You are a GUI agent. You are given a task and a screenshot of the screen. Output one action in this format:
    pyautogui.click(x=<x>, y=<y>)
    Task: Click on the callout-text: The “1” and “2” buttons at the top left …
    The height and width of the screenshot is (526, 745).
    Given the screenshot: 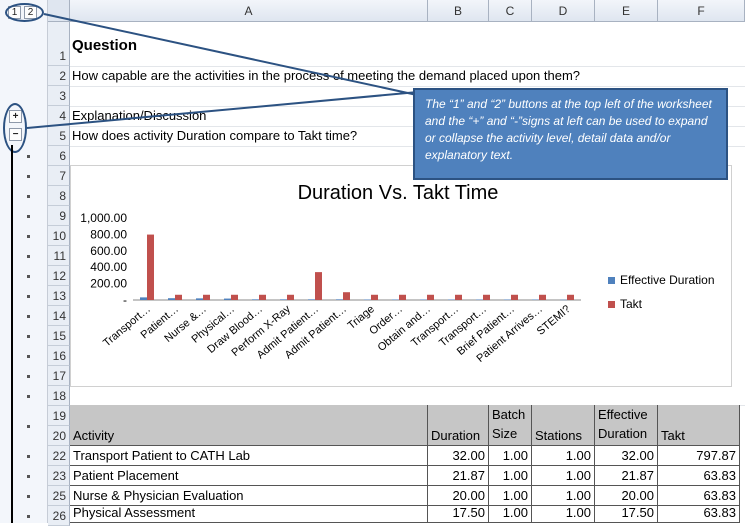 What is the action you would take?
    pyautogui.click(x=568, y=129)
    